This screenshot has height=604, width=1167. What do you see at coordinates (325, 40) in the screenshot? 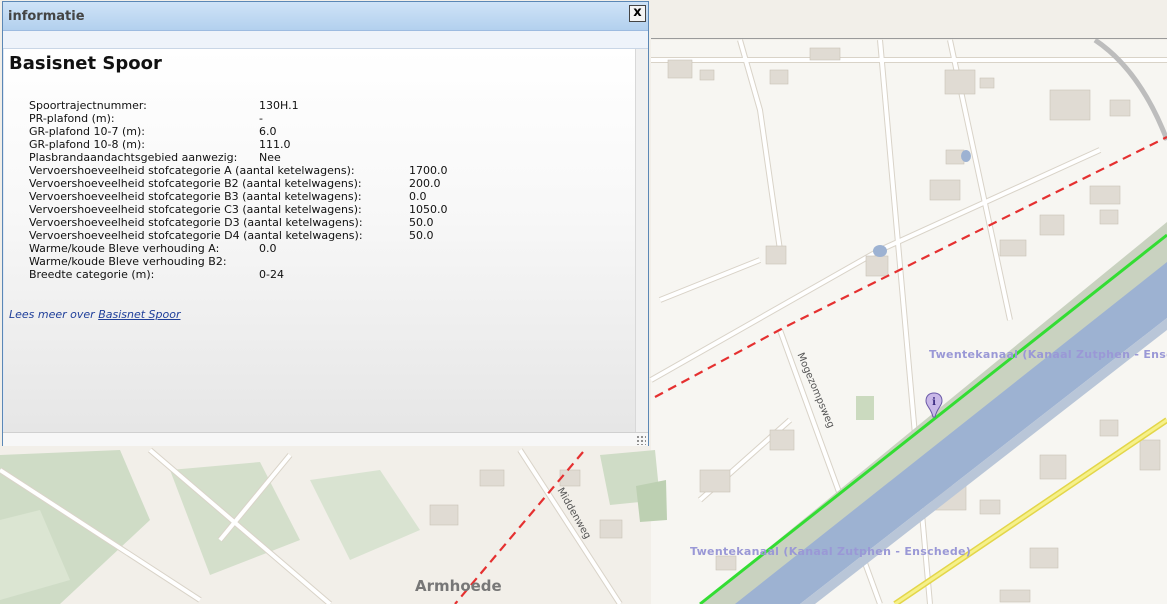
I see `window-toolbar-strip` at bounding box center [325, 40].